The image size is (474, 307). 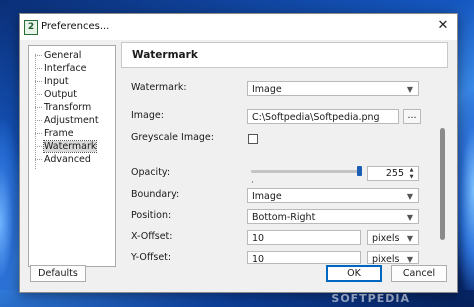 I want to click on tree-item-output: Output, so click(x=56, y=95).